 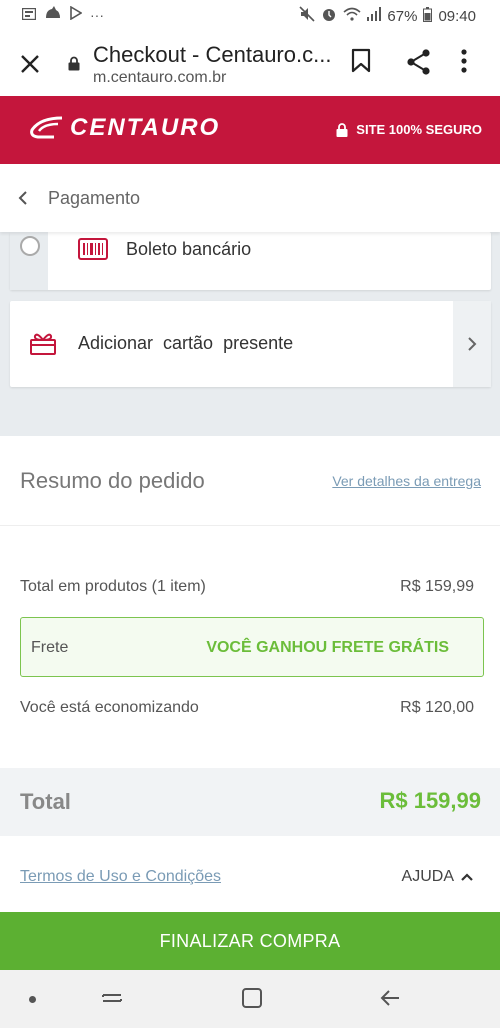 I want to click on order-summary-header: Resumo do pedido Ver detalhes da entrega, so click(x=250, y=481).